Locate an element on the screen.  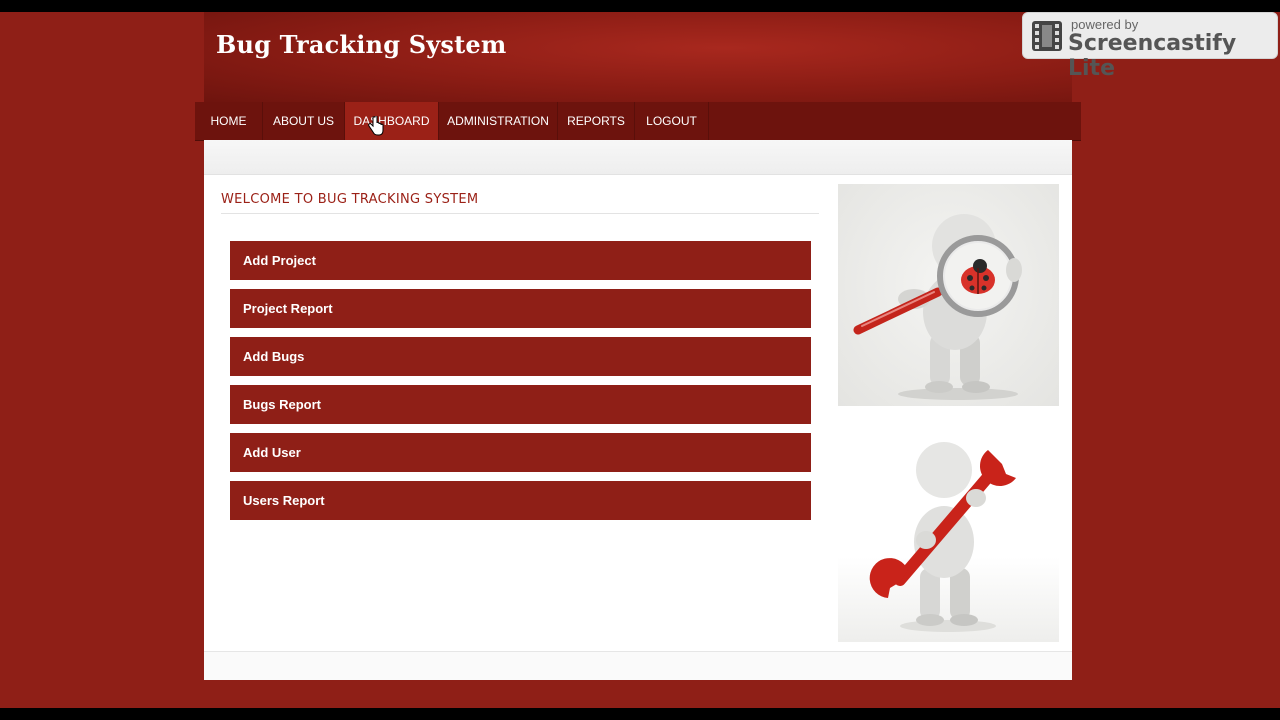
project-report-button: Project Report is located at coordinates (520, 308).